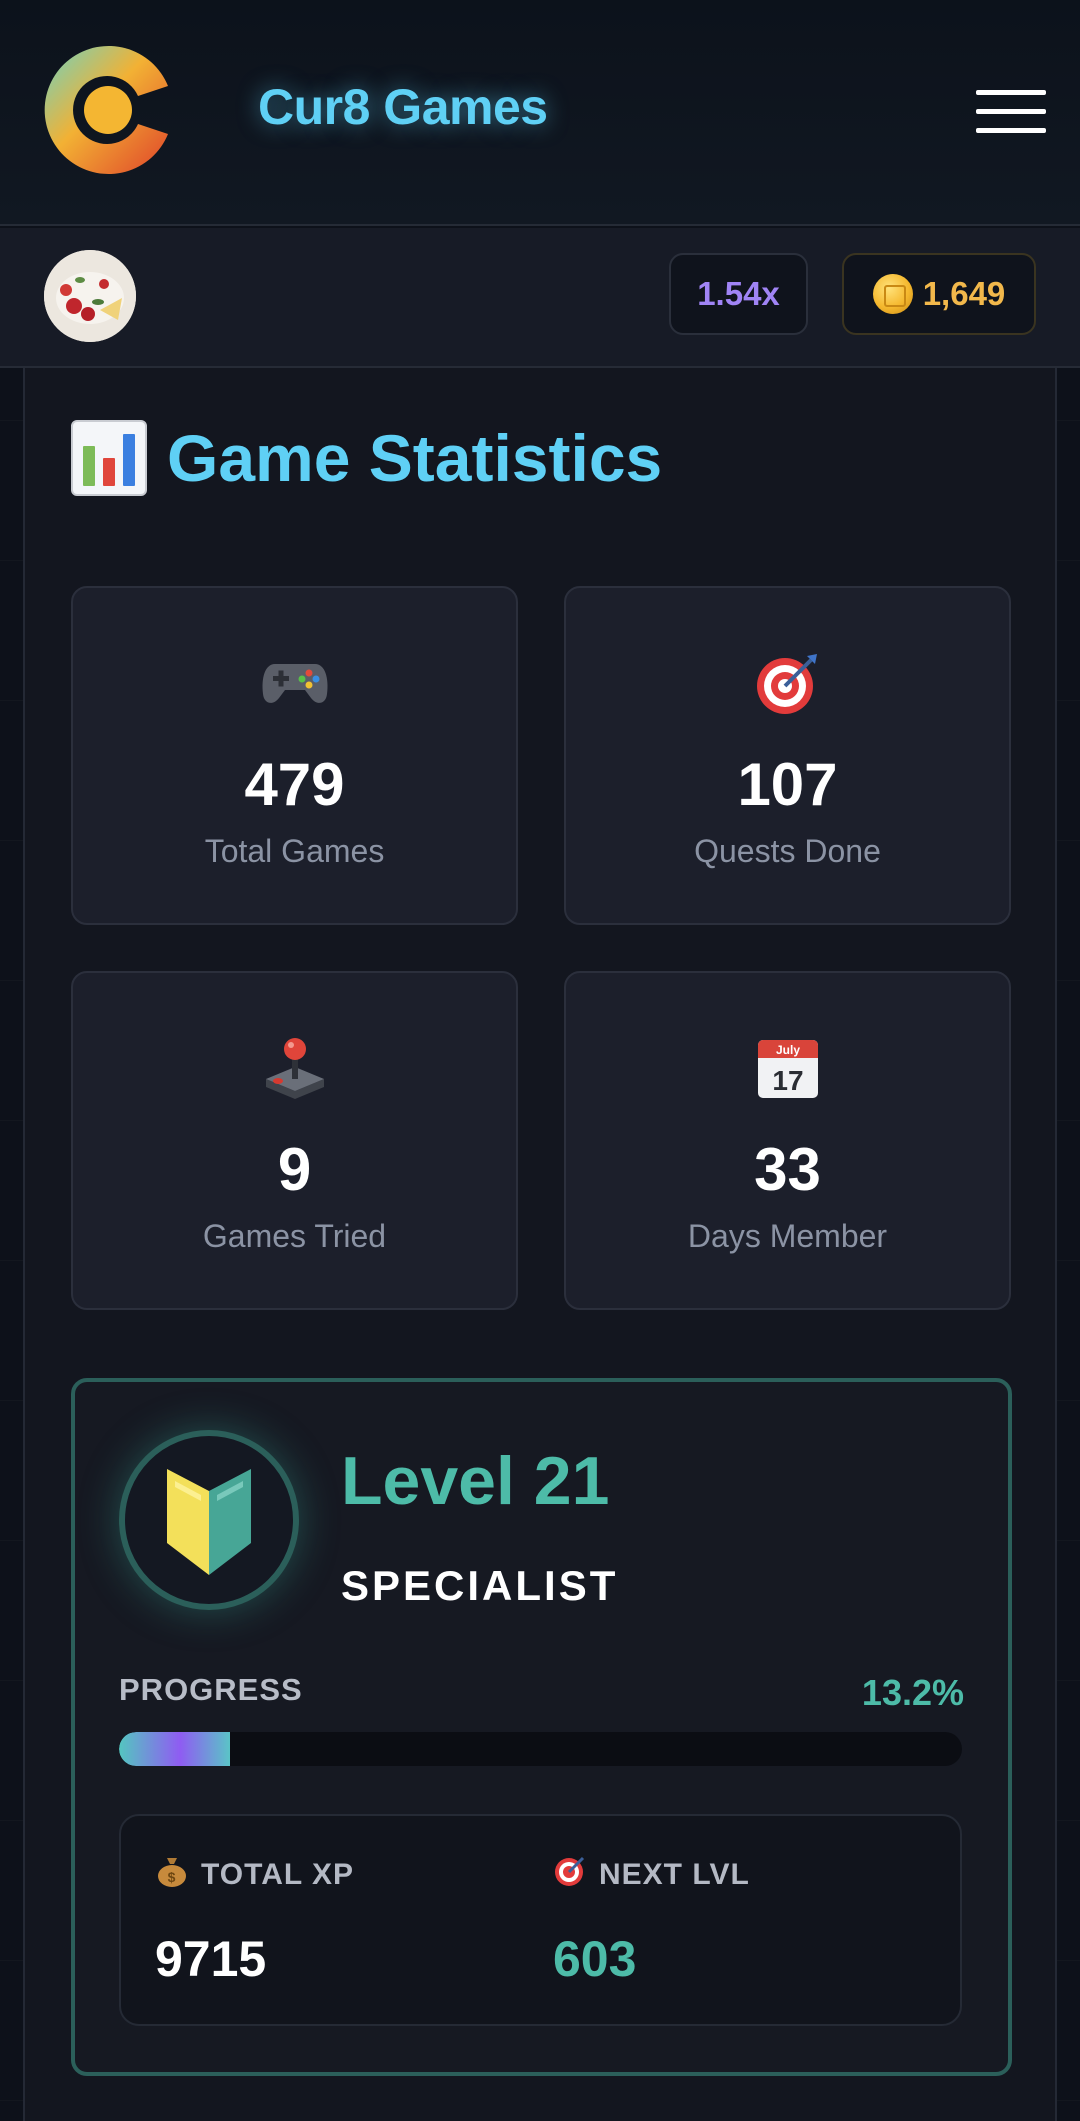  Describe the element at coordinates (294, 1068) in the screenshot. I see `joystick-icon` at that location.